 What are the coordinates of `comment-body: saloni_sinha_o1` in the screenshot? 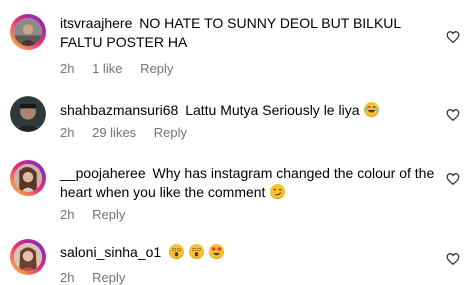 It's located at (249, 252).